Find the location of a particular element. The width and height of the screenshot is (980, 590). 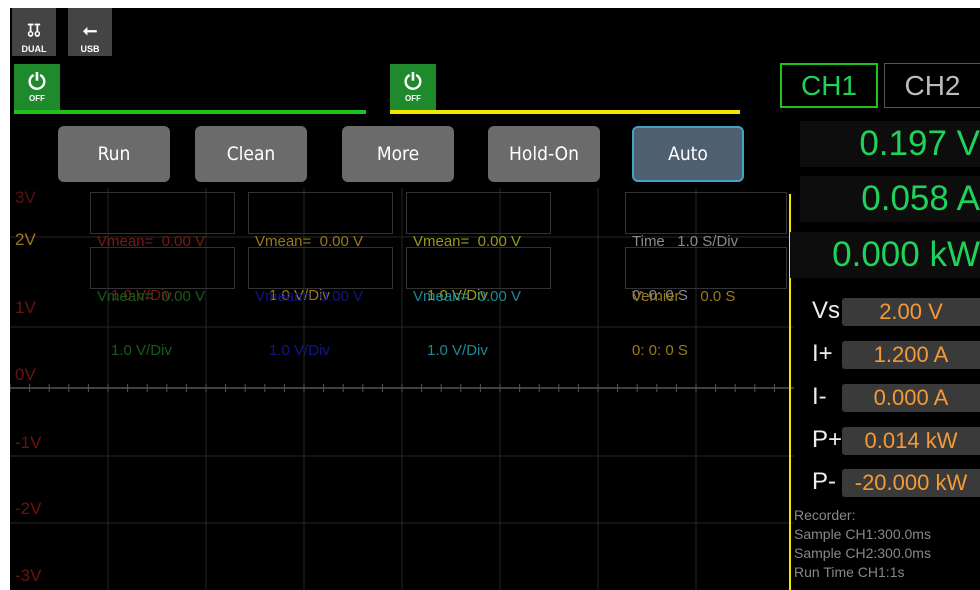

recorder-sample-ch2: Sample CH2:300.0ms is located at coordinates (862, 553).